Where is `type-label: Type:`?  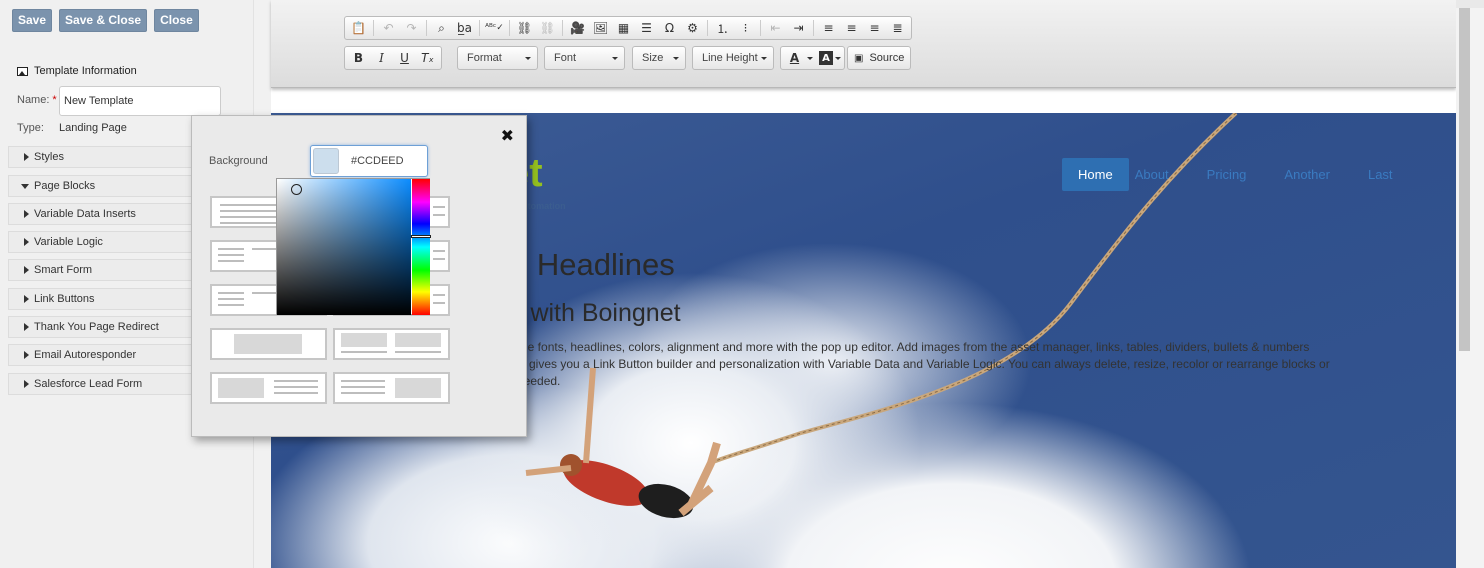 type-label: Type: is located at coordinates (30, 128).